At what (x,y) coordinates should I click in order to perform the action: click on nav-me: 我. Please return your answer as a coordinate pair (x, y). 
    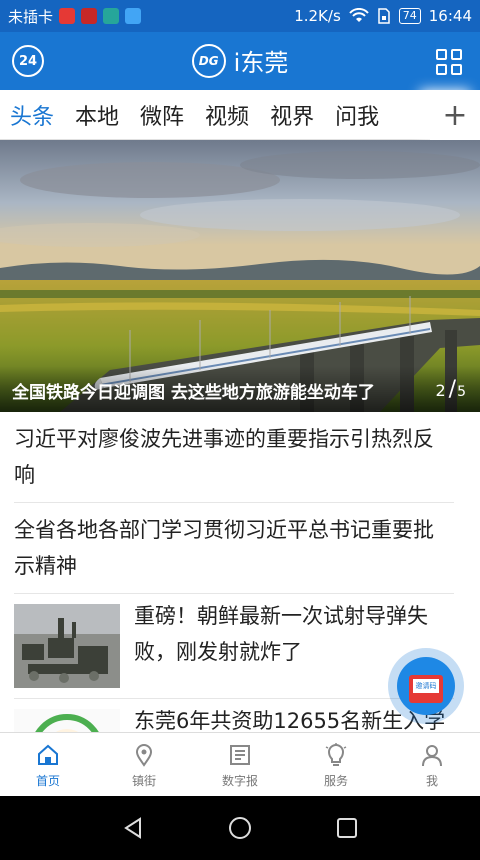
    Looking at the image, I should click on (432, 764).